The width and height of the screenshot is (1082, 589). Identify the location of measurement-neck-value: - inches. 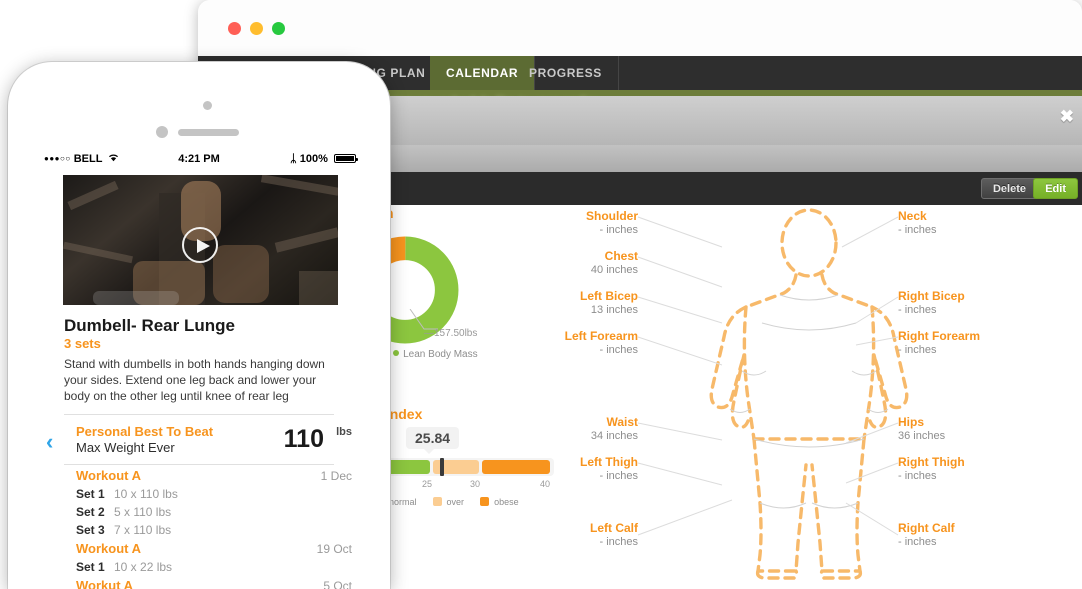
(917, 230).